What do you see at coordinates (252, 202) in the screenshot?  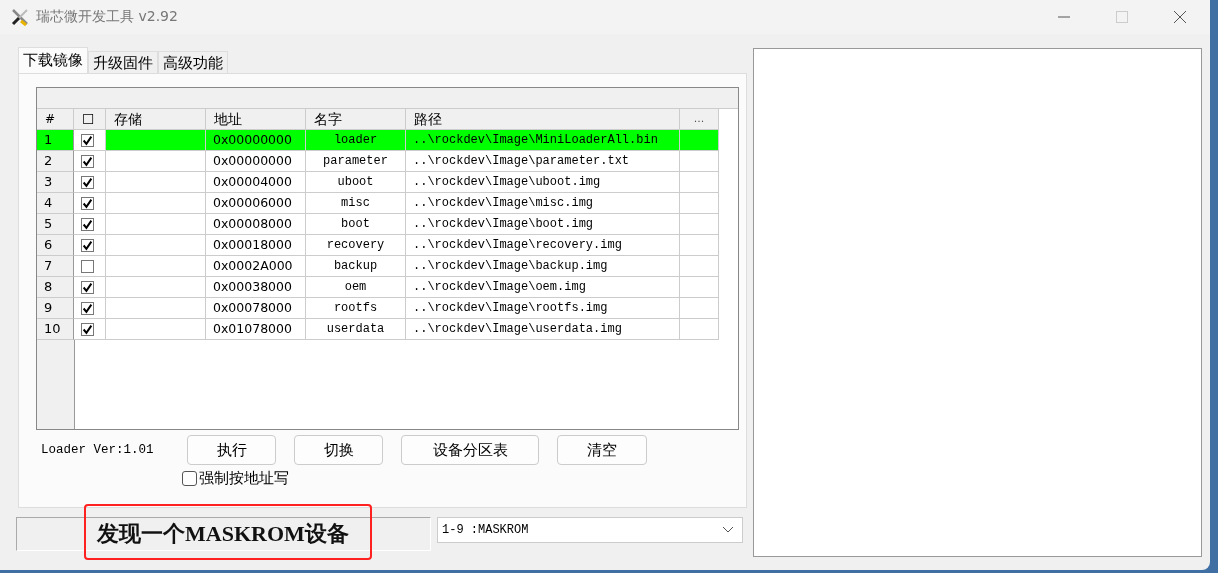 I see `table-cell: 0x00006000` at bounding box center [252, 202].